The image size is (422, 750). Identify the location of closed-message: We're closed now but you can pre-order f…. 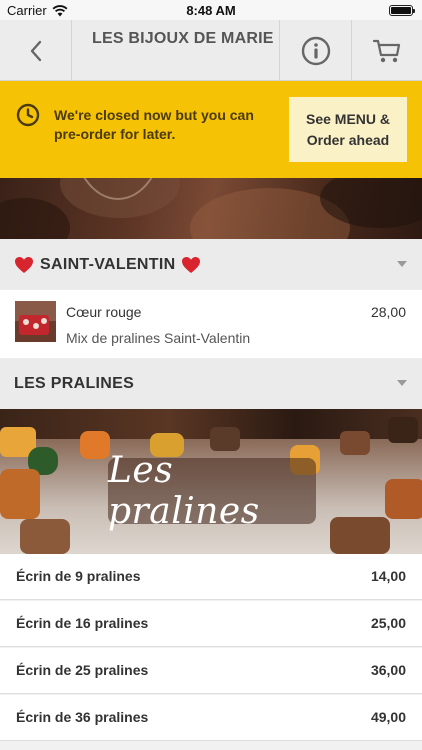
(154, 124).